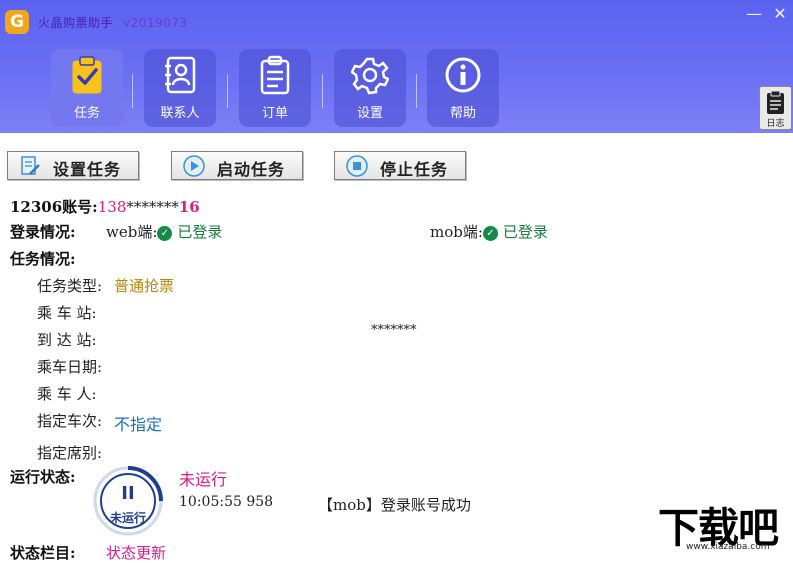  What do you see at coordinates (67, 340) in the screenshot?
I see `to-station-label: 到 达 站:` at bounding box center [67, 340].